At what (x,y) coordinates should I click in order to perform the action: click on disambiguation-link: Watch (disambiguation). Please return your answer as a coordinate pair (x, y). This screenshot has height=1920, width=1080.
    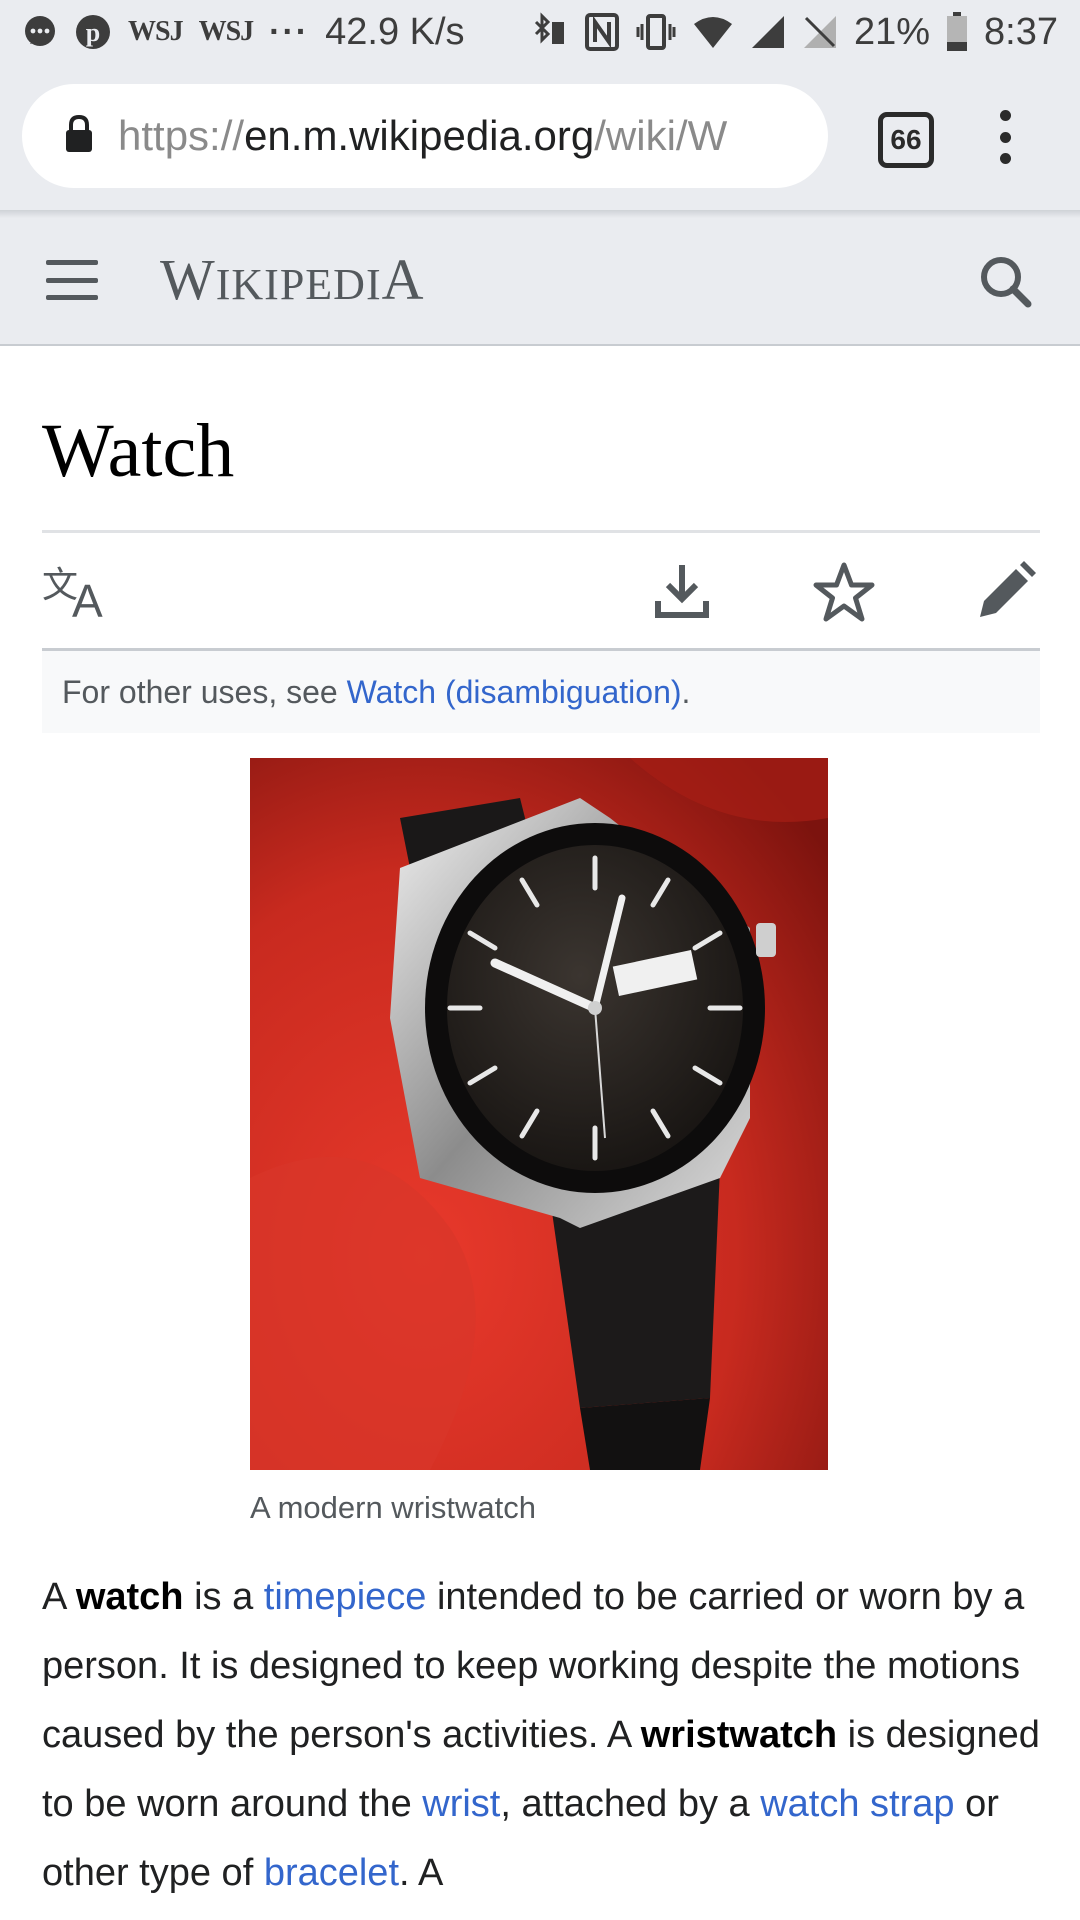
    Looking at the image, I should click on (514, 692).